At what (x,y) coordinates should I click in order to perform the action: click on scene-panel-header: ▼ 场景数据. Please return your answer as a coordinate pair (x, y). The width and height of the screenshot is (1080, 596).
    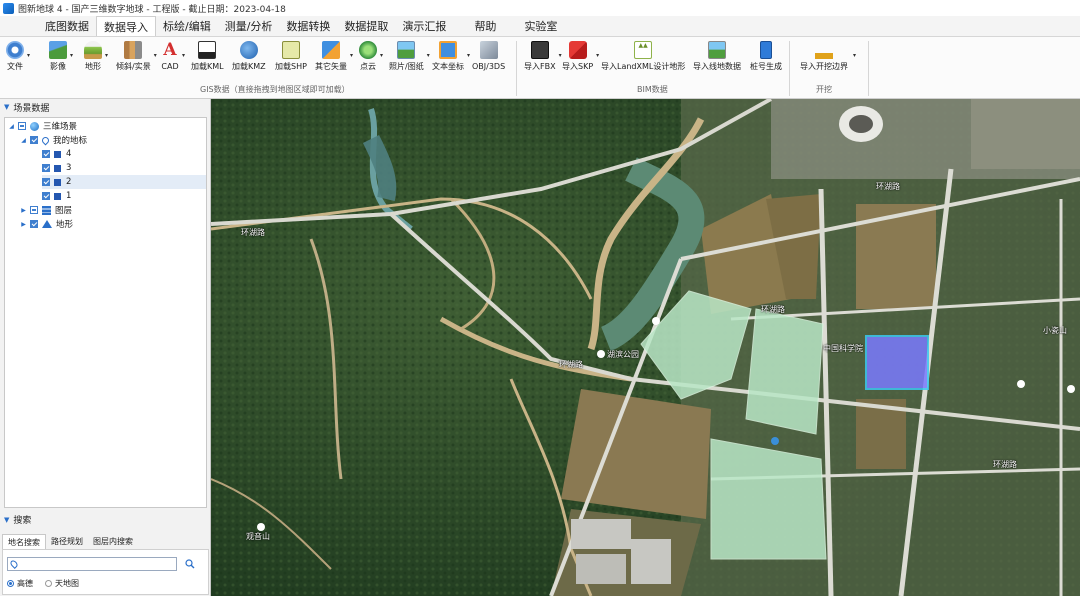
    Looking at the image, I should click on (105, 107).